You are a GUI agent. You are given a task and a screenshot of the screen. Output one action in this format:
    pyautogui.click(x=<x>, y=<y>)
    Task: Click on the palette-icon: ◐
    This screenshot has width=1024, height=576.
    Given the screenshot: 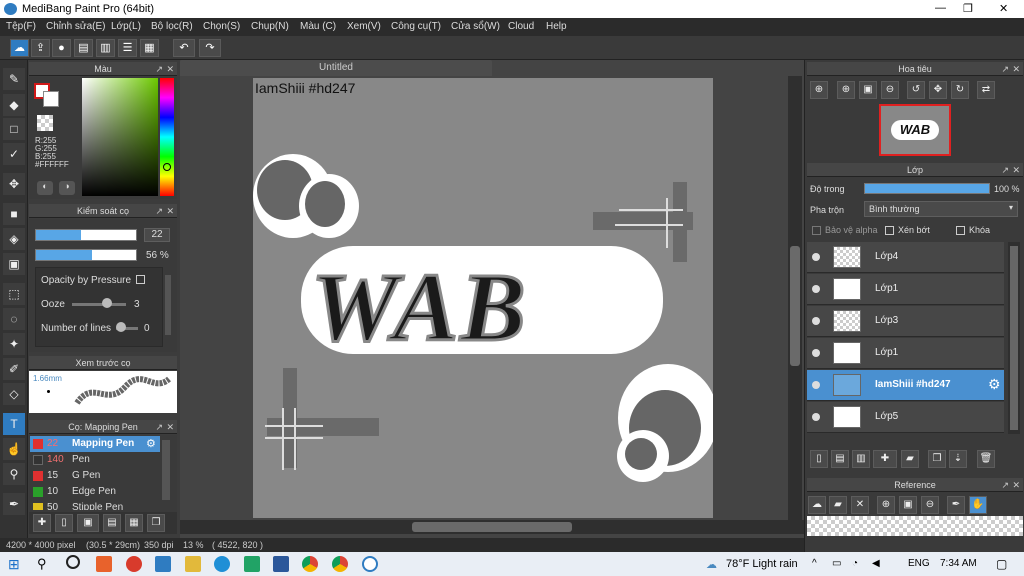 What is the action you would take?
    pyautogui.click(x=45, y=188)
    